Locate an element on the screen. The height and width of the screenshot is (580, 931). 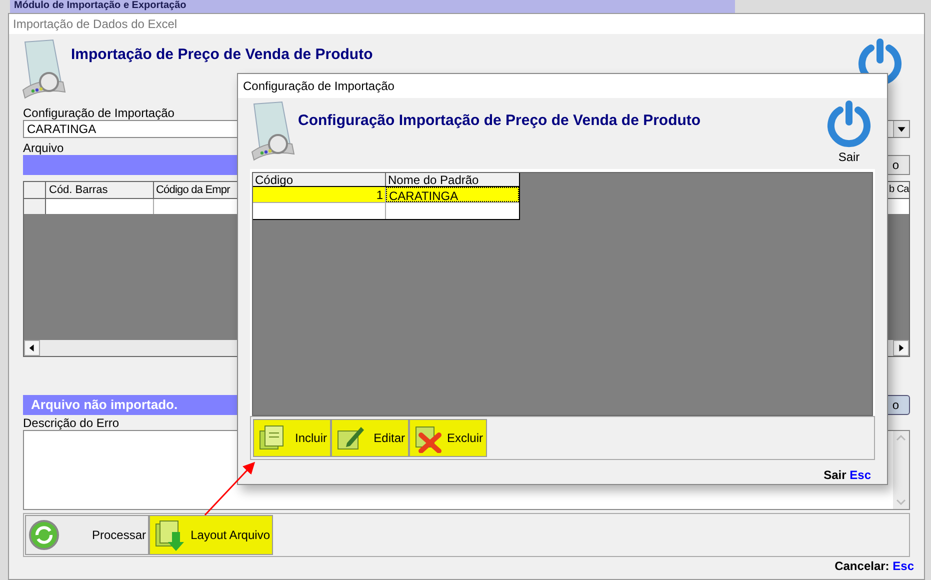
exit-label: Sair is located at coordinates (849, 157).